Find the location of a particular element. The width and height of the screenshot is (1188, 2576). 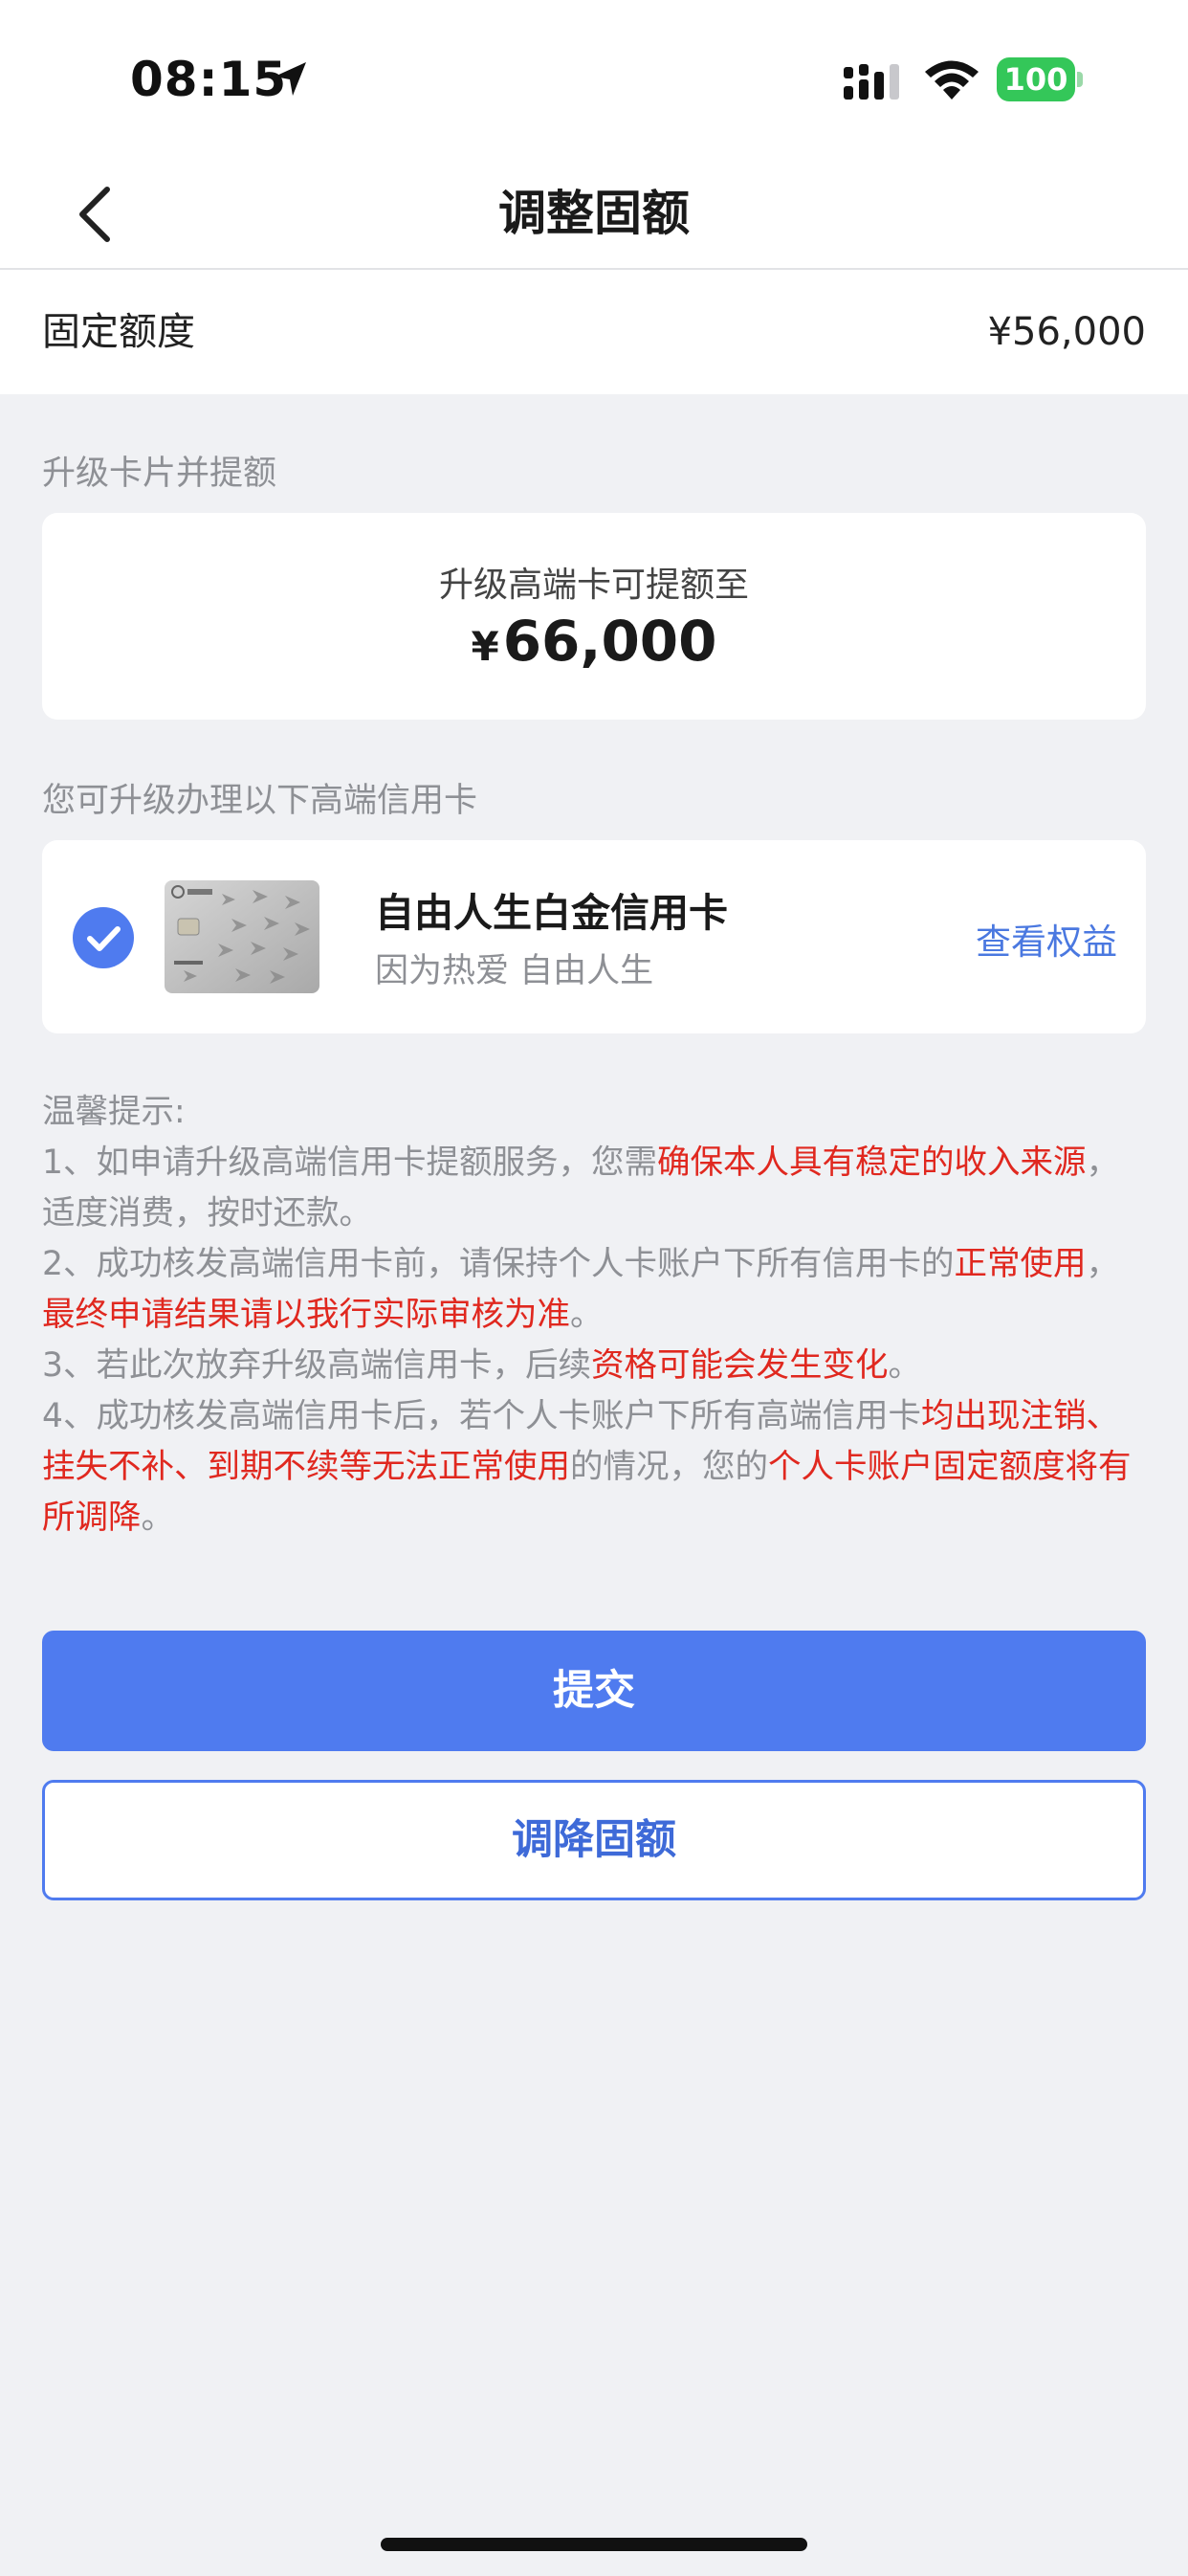

tip-3: 3、若此次放弃升级高端信用卡，后续资格可能会发生变化。 is located at coordinates (597, 1366).